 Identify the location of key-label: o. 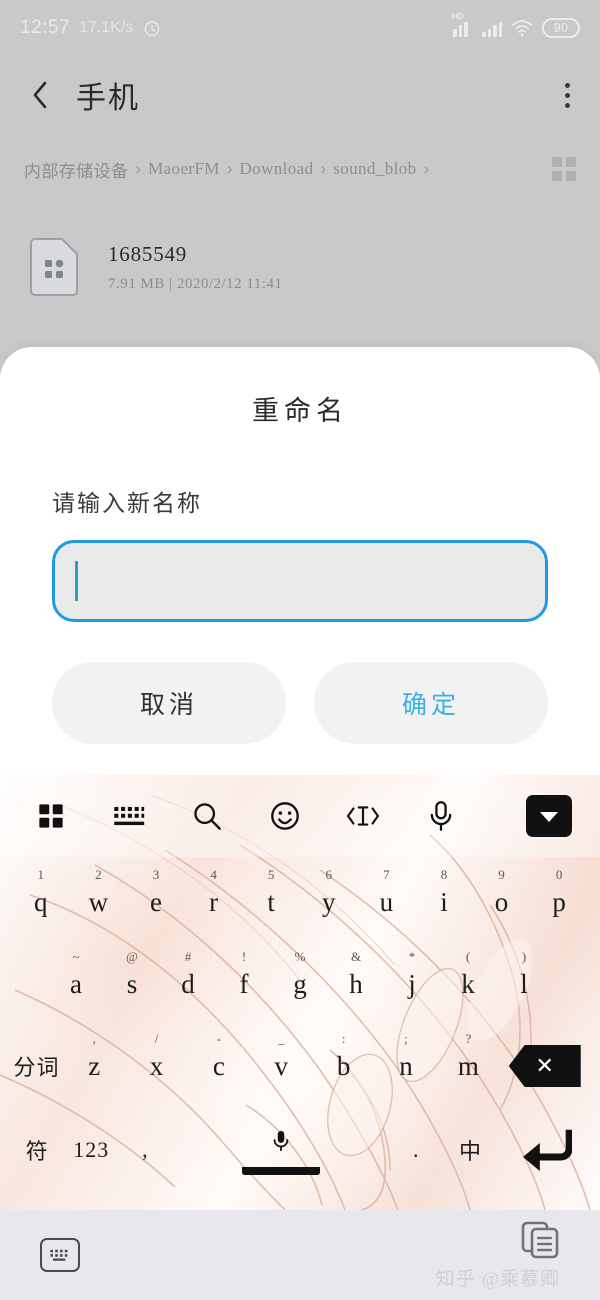
(501, 902).